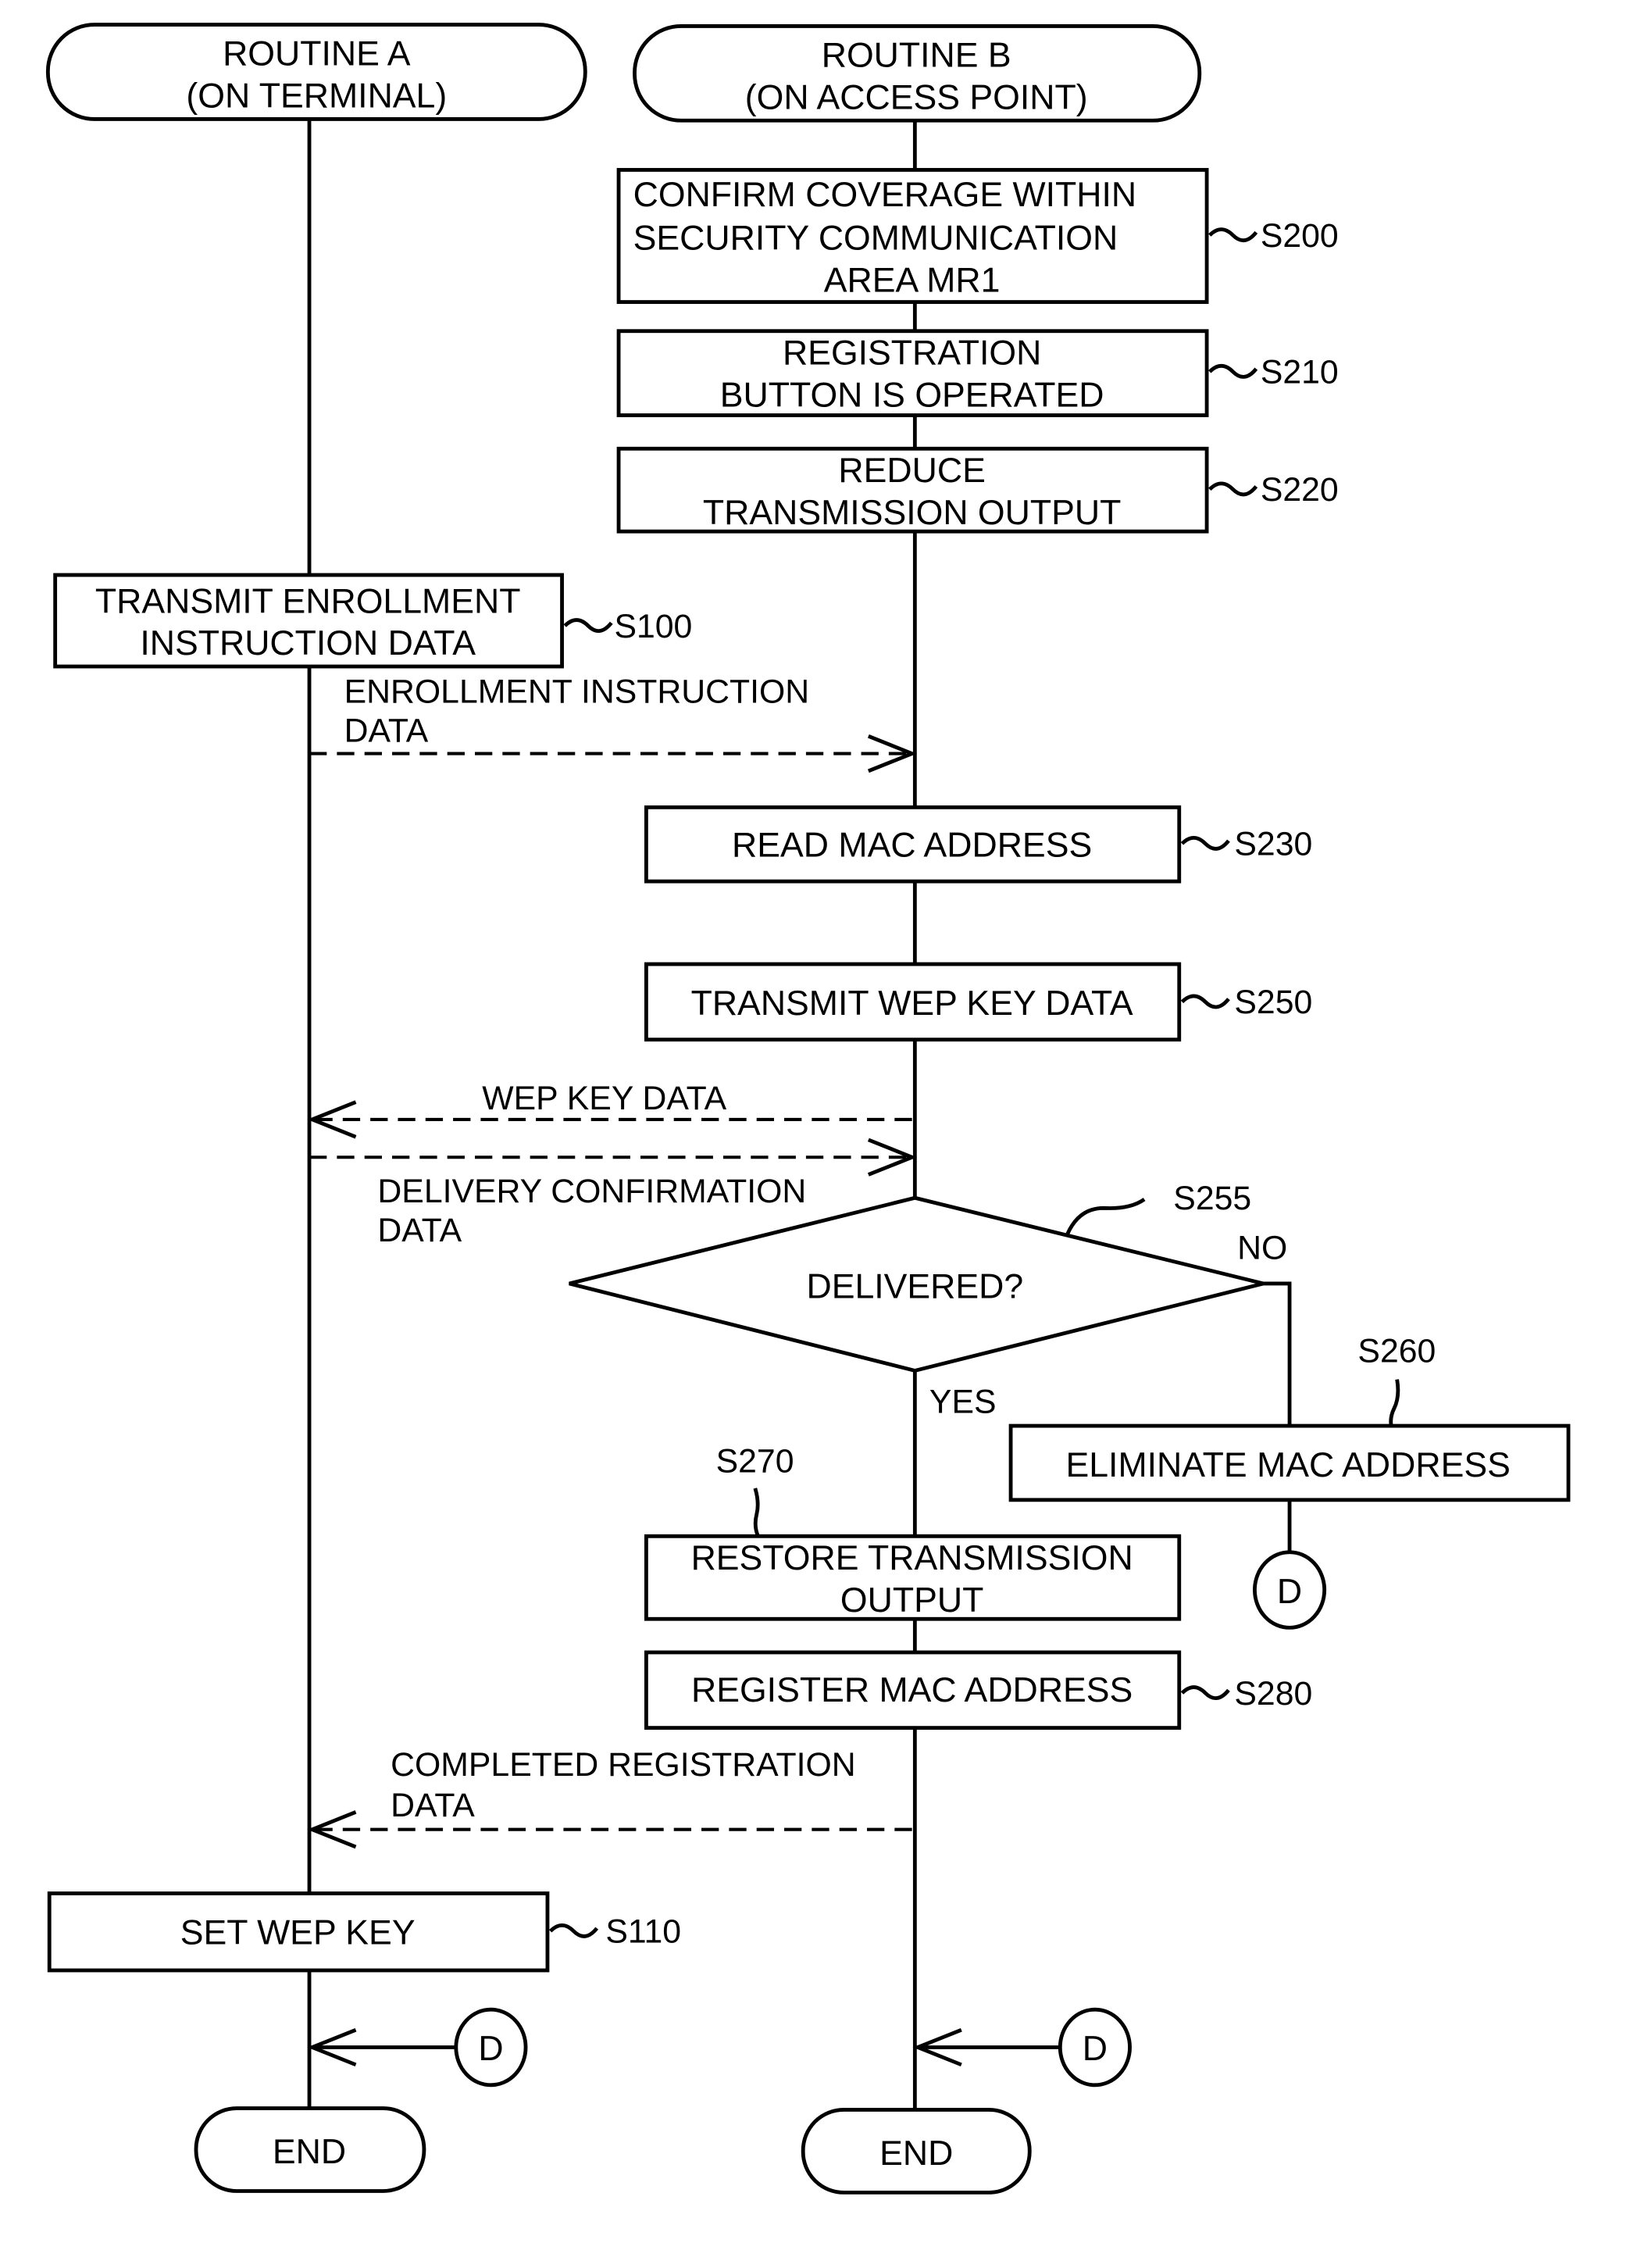 The width and height of the screenshot is (1641, 2268). I want to click on s100-leader, so click(588, 625).